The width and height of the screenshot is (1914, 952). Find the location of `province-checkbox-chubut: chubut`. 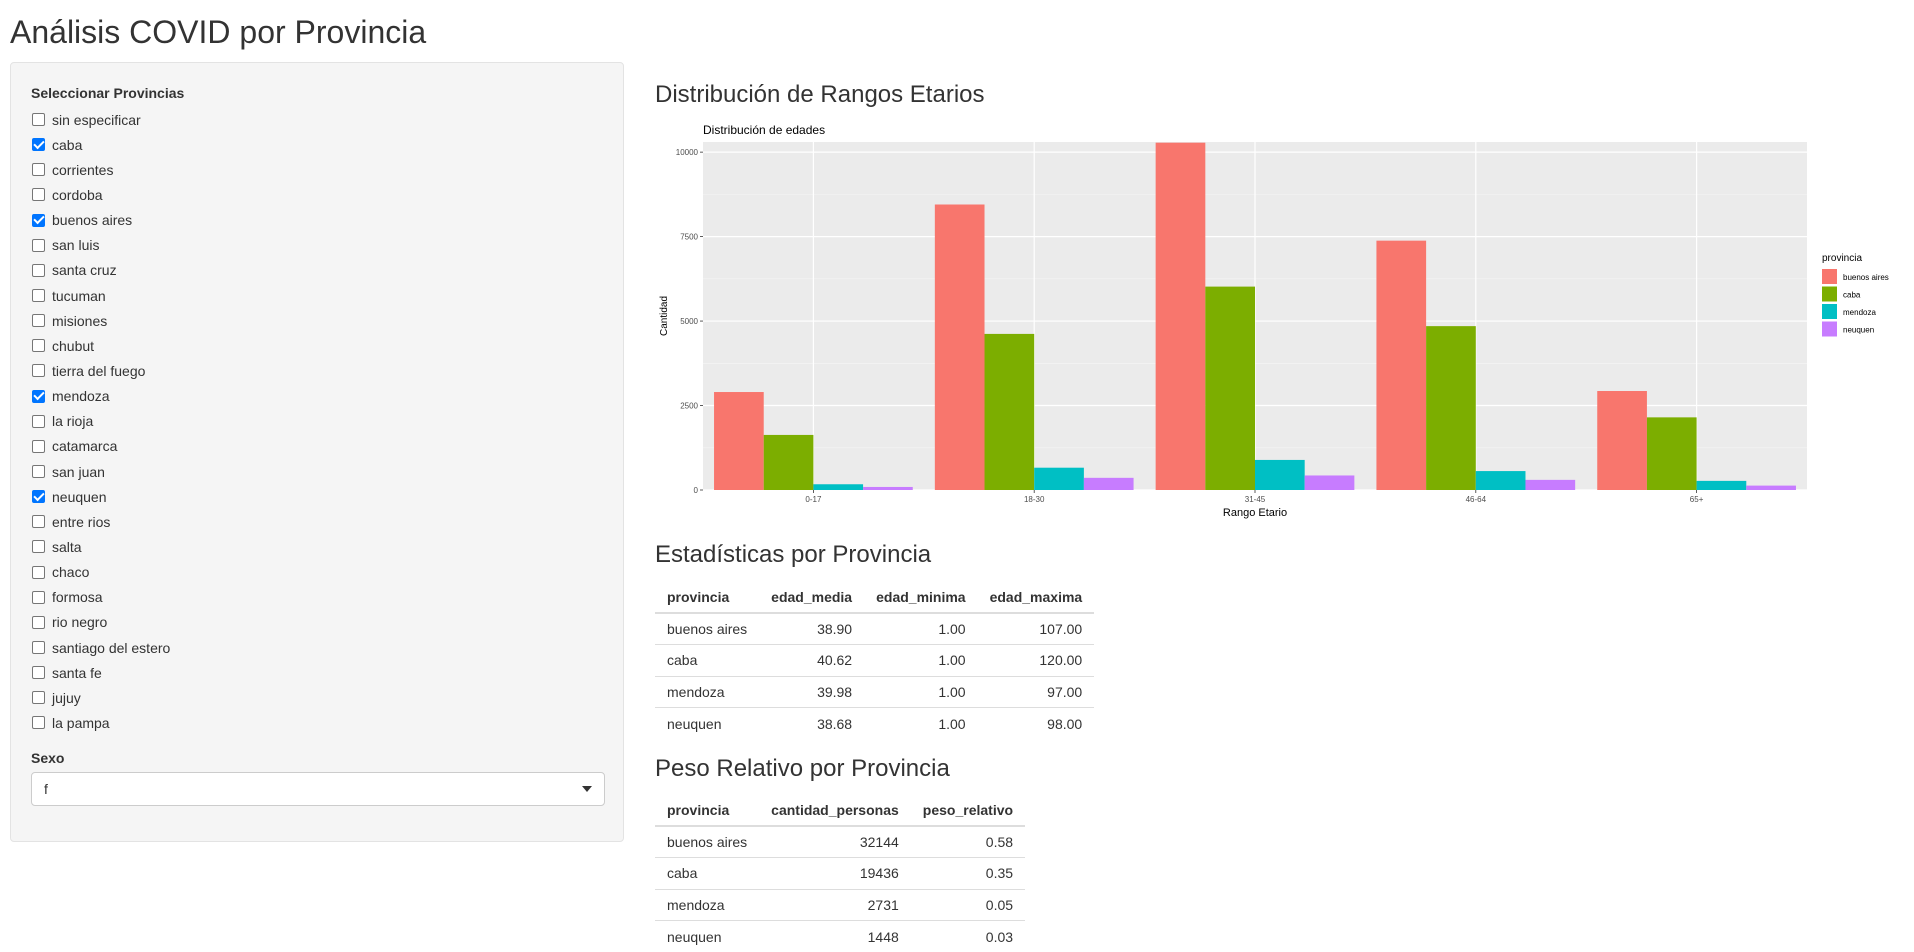

province-checkbox-chubut: chubut is located at coordinates (317, 345).